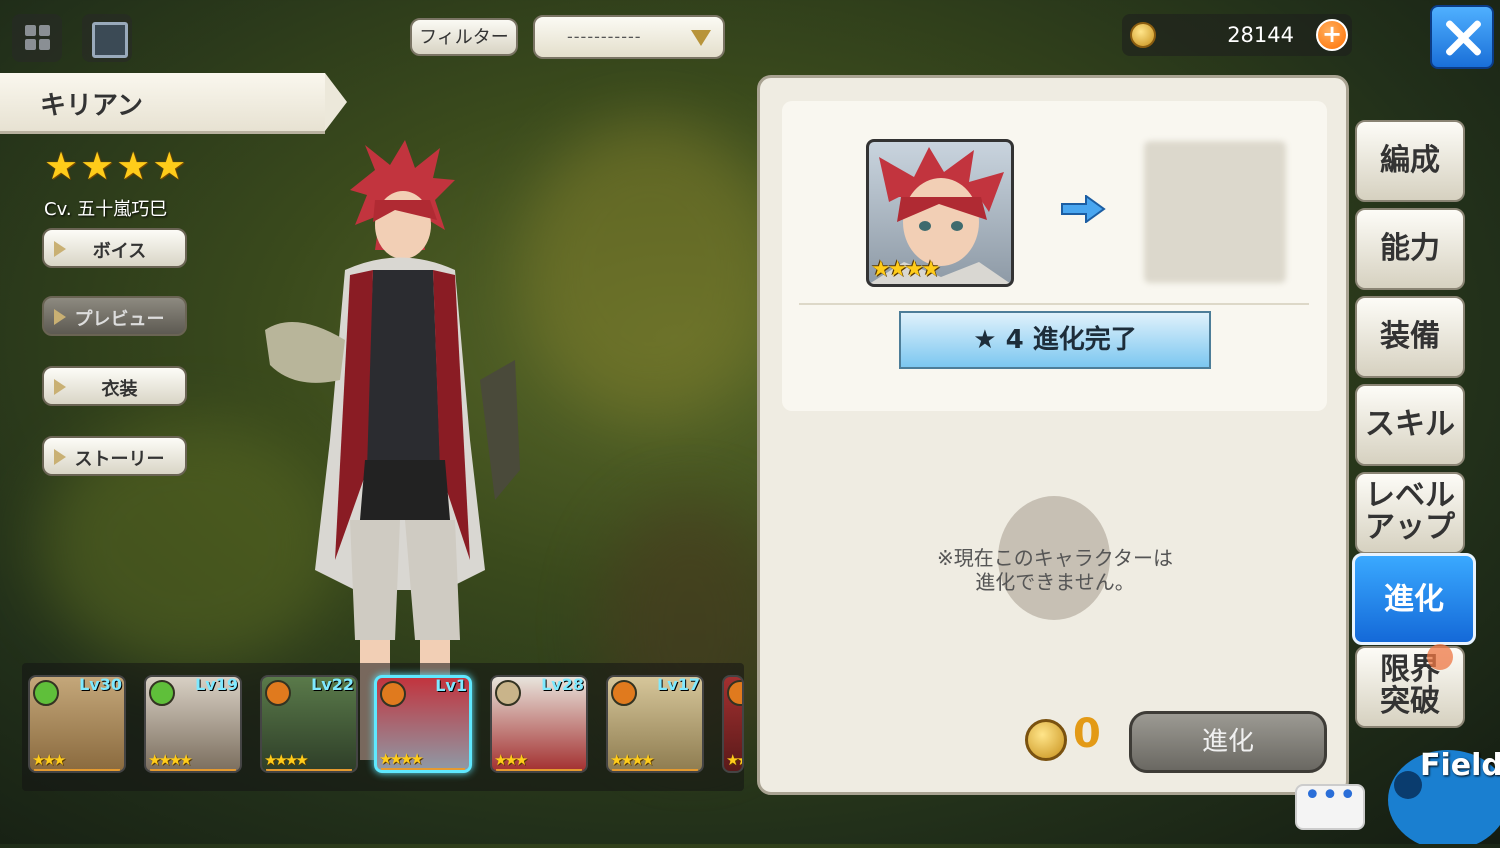 This screenshot has width=1500, height=848. Describe the element at coordinates (1410, 686) in the screenshot. I see `tab-limit-break: 限界 突破` at that location.